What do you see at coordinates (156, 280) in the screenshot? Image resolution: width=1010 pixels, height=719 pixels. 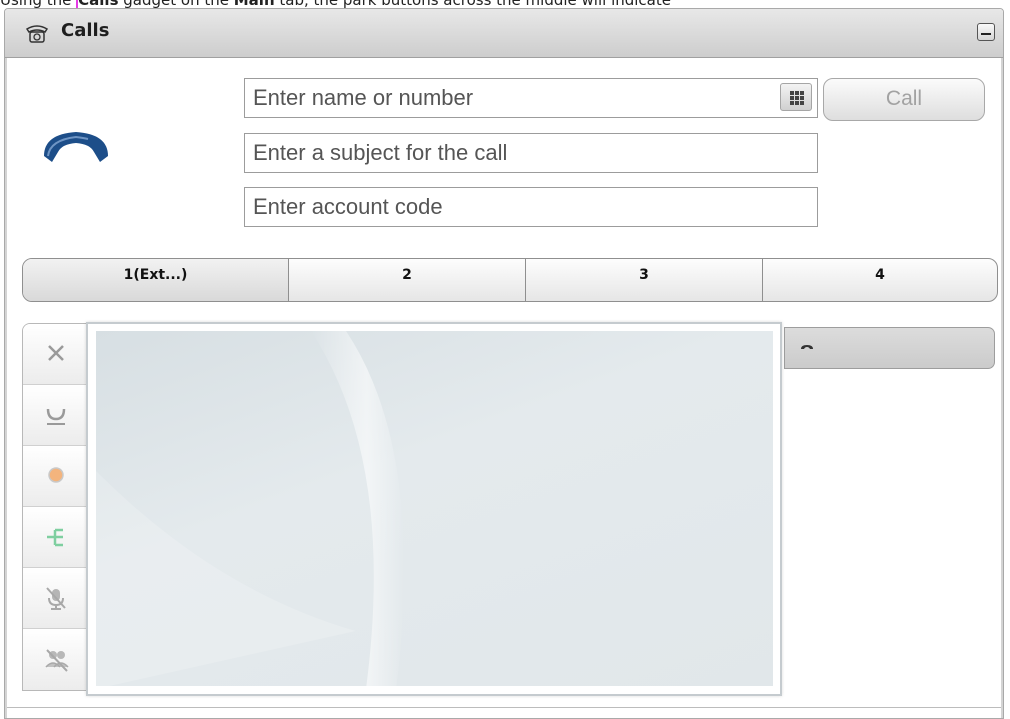 I see `tab-line-1: 1(Ext...)` at bounding box center [156, 280].